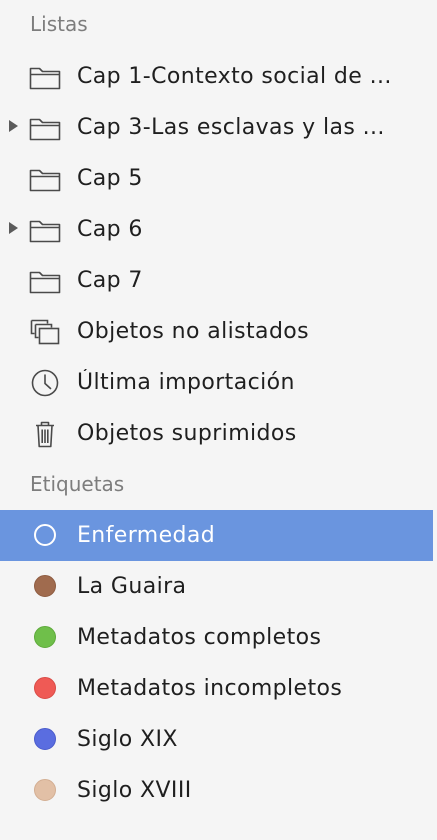 The width and height of the screenshot is (437, 840). I want to click on tag-item-label: Enfermedad, so click(146, 535).